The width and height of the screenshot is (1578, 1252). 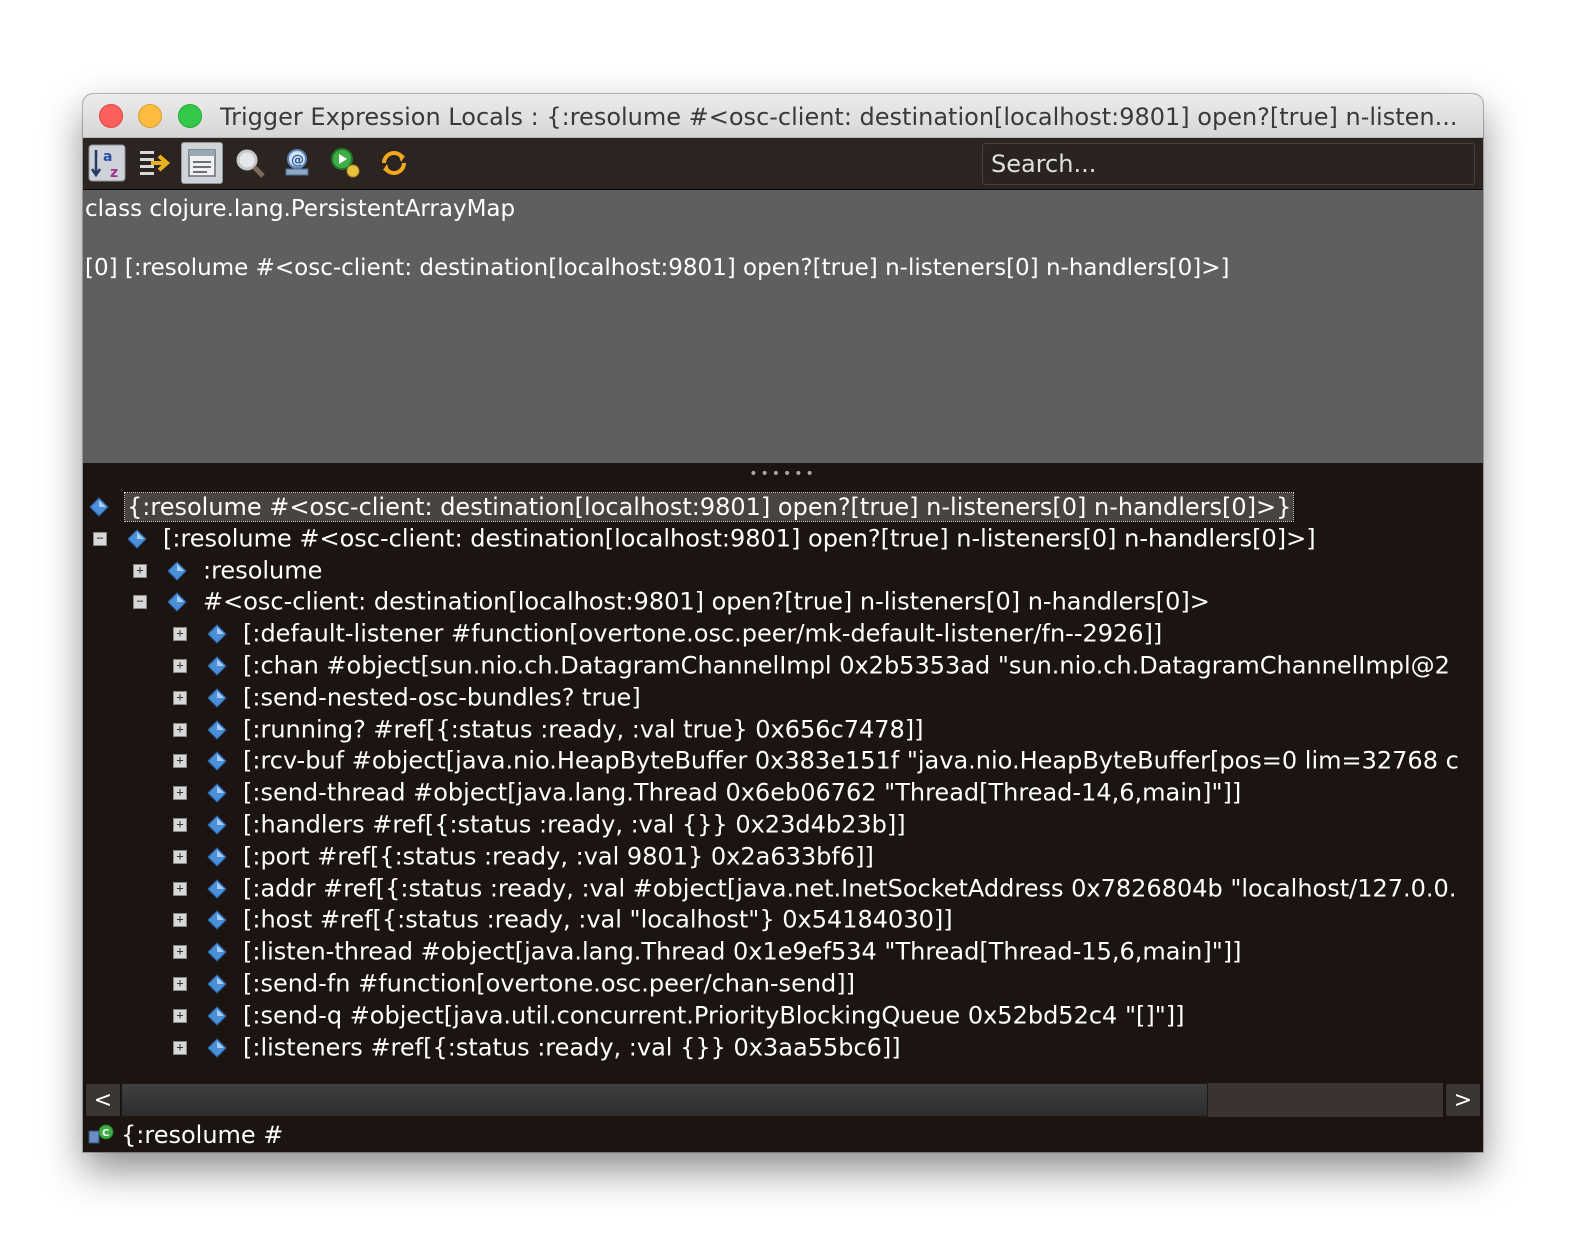 I want to click on tree-row: + [:send-nested-osc-bundles? true], so click(x=407, y=697).